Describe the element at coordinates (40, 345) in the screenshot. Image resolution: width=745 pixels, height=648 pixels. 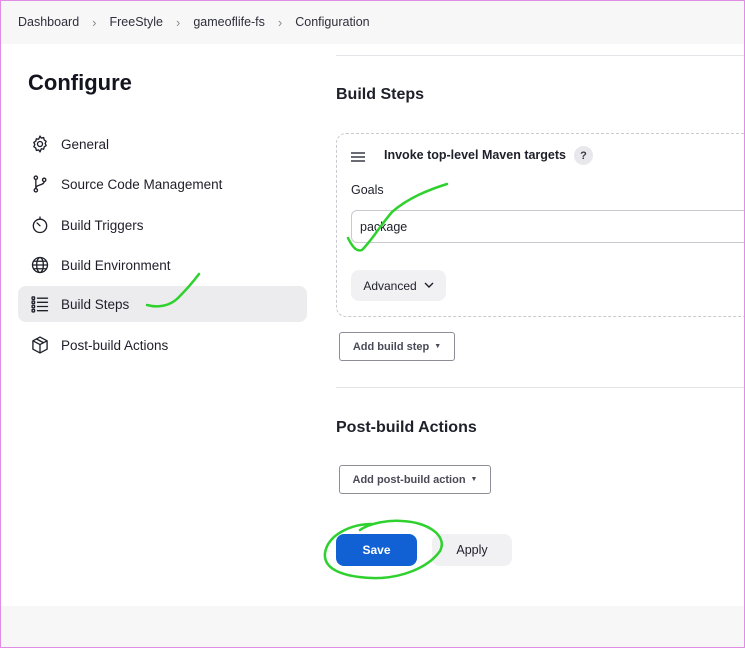
I see `package-icon` at that location.